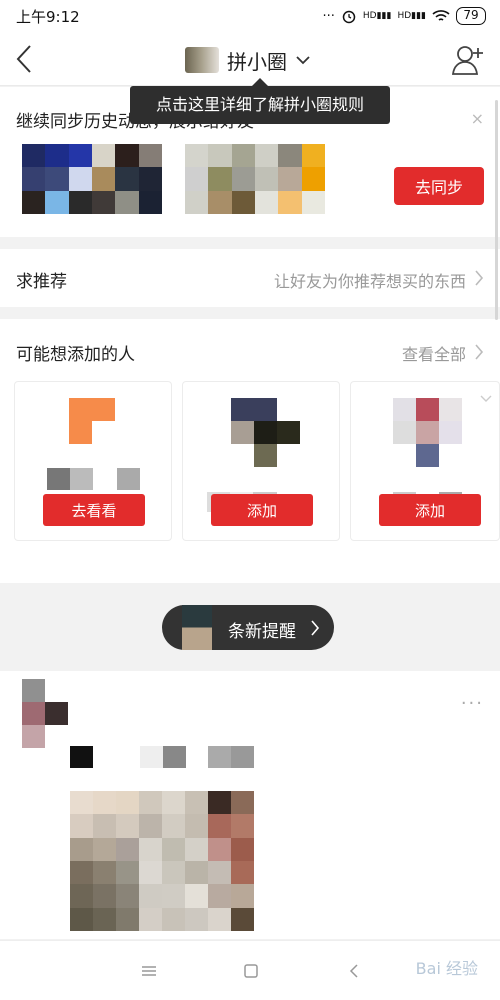 This screenshot has height=1000, width=500. I want to click on close-icon: ×, so click(477, 118).